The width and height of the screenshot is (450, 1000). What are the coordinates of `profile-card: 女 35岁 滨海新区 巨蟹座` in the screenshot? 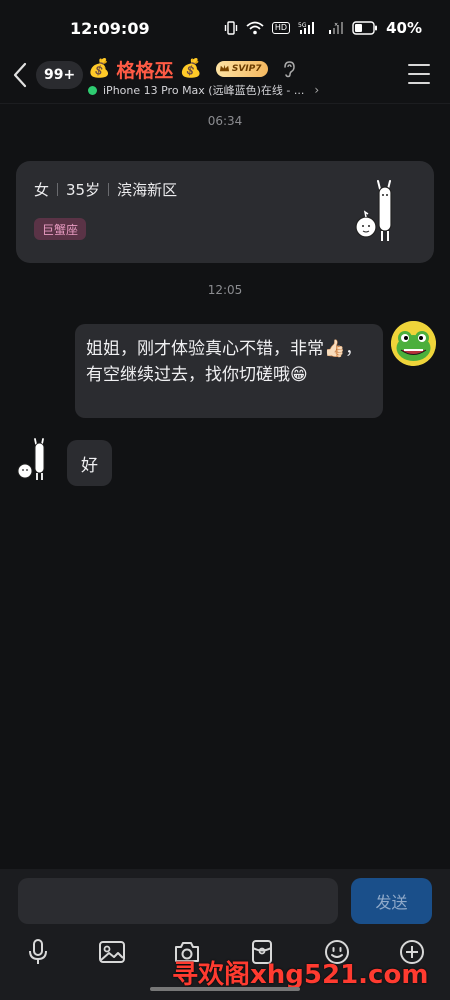 It's located at (225, 212).